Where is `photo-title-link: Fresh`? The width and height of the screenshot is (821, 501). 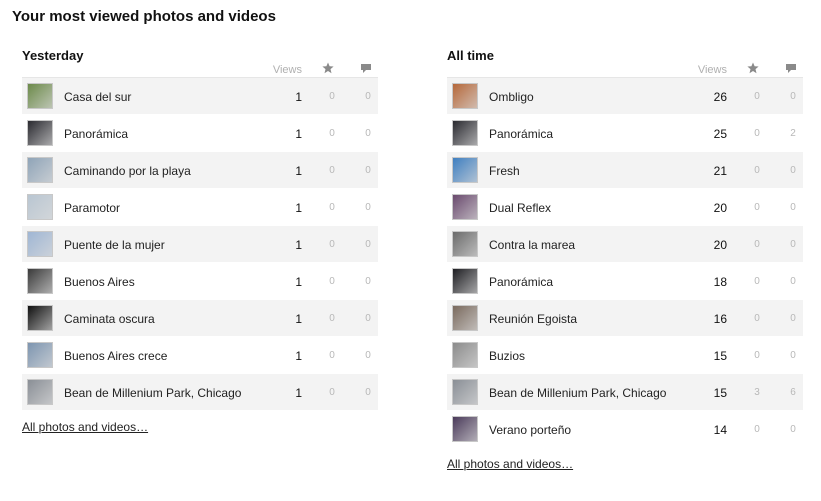 photo-title-link: Fresh is located at coordinates (589, 170).